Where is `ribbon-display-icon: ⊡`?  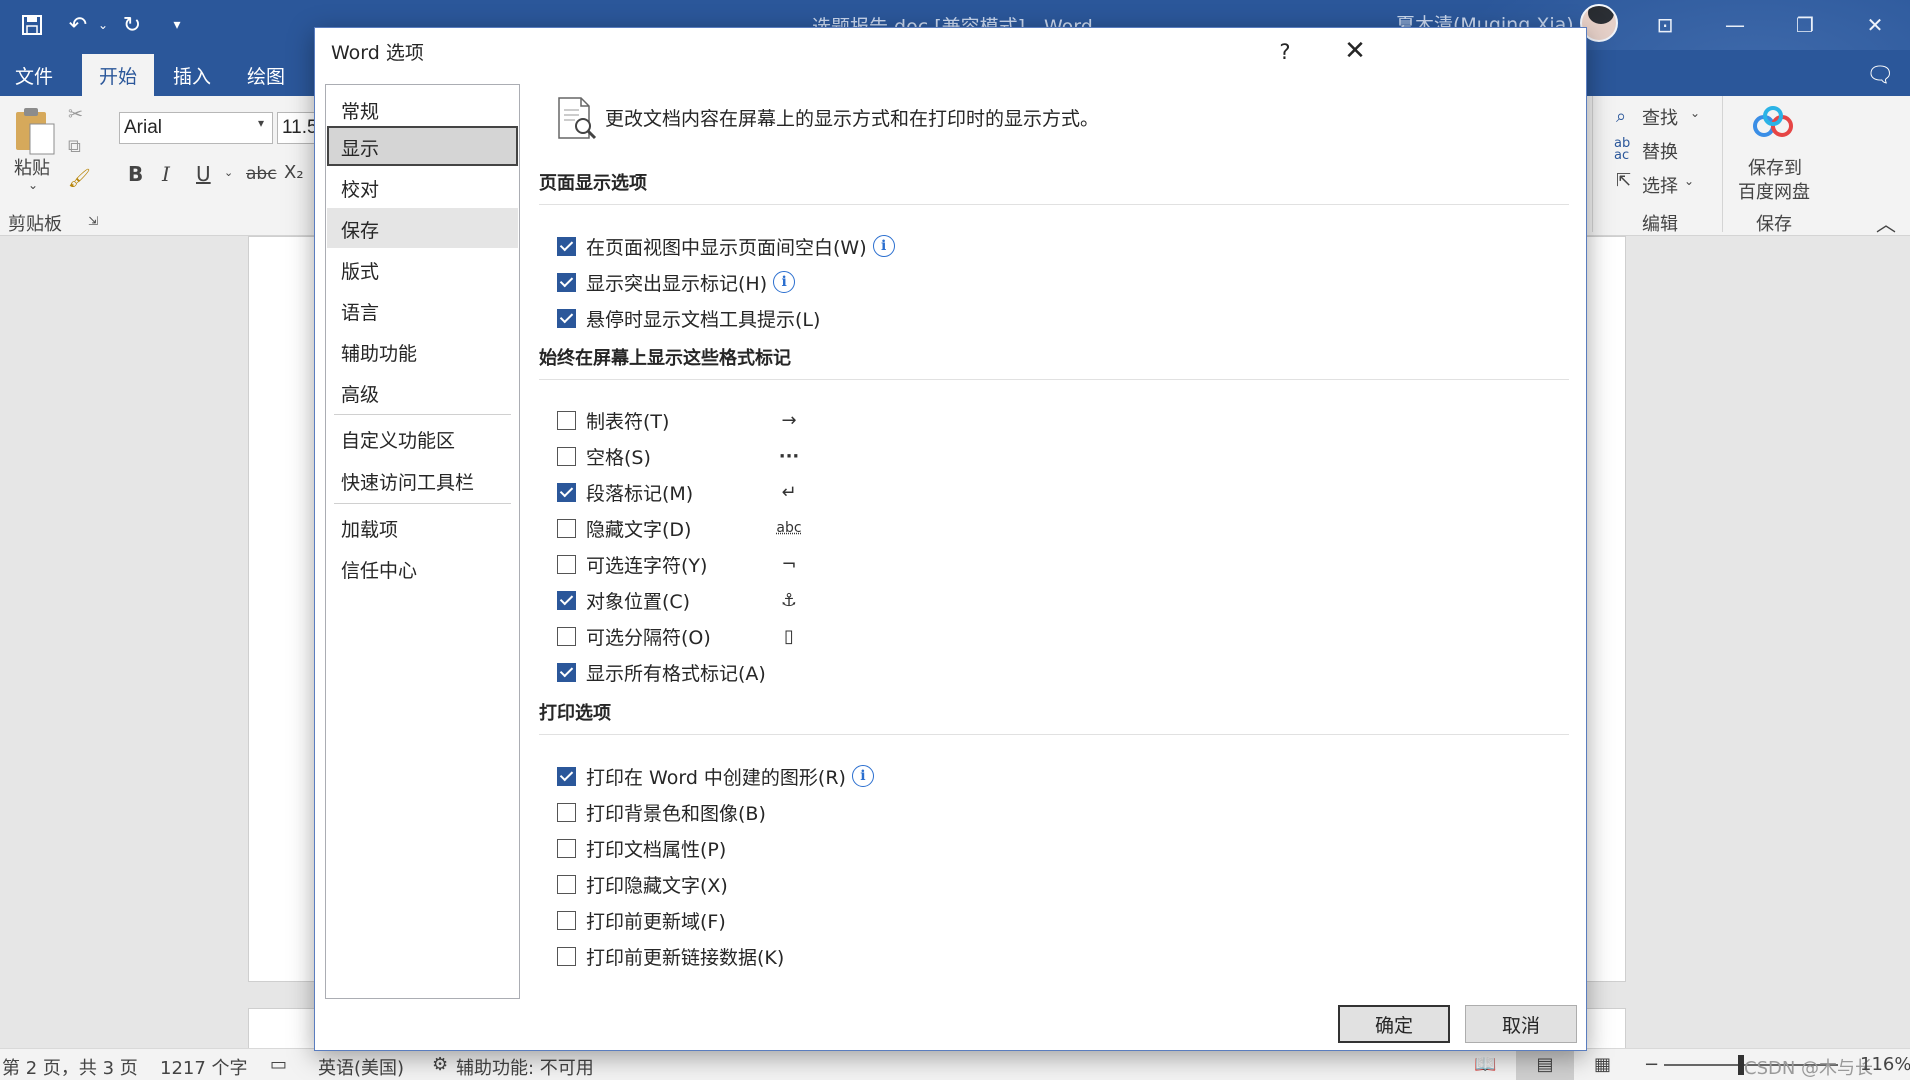 ribbon-display-icon: ⊡ is located at coordinates (1665, 25).